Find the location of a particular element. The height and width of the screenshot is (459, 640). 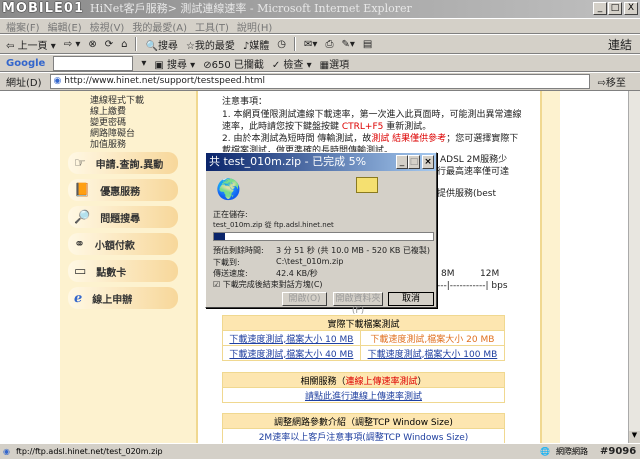

discuss-icon: ▤ is located at coordinates (367, 44).